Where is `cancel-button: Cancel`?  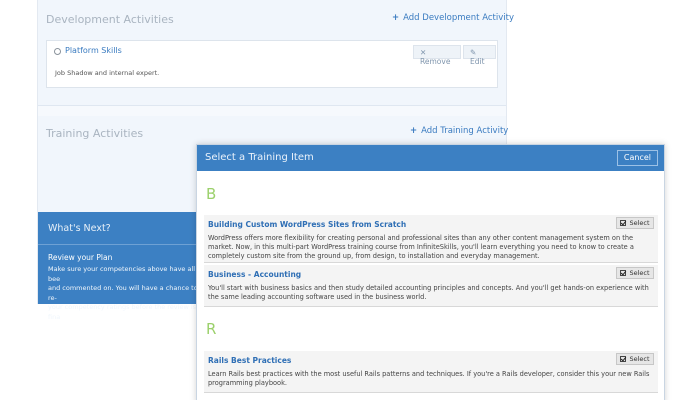
cancel-button: Cancel is located at coordinates (637, 158).